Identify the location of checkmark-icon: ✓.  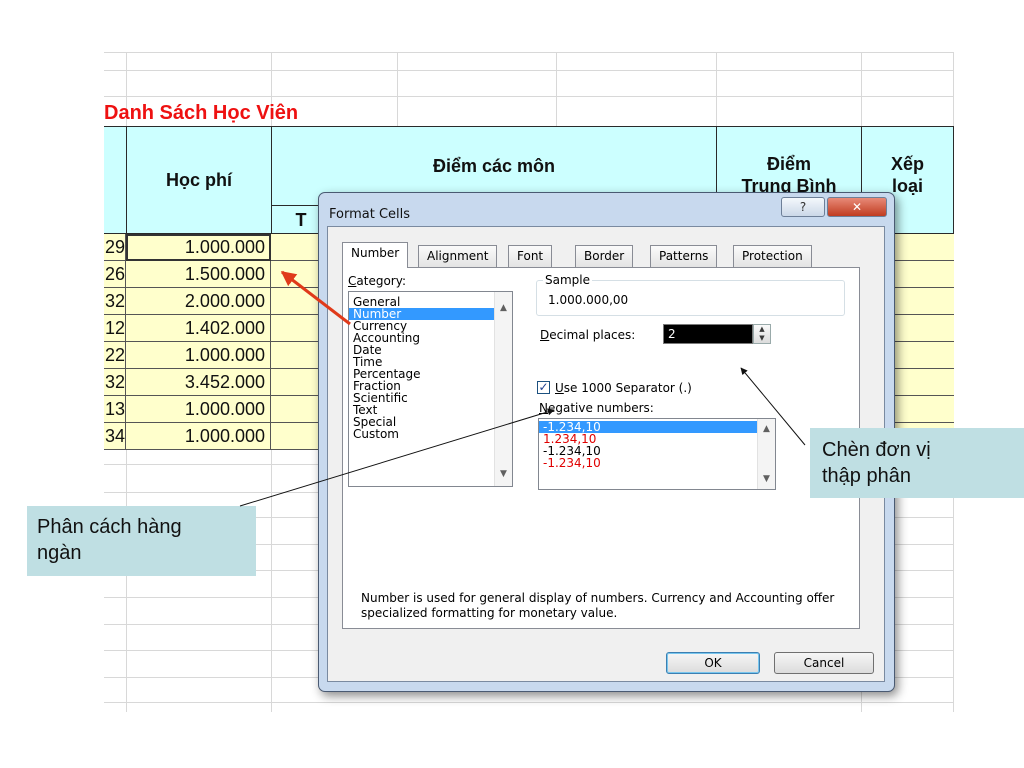
(543, 387).